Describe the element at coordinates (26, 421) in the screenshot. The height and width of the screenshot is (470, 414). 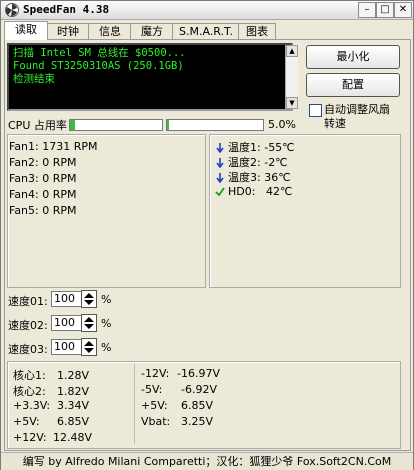
I see `voltage-label: +5V:` at that location.